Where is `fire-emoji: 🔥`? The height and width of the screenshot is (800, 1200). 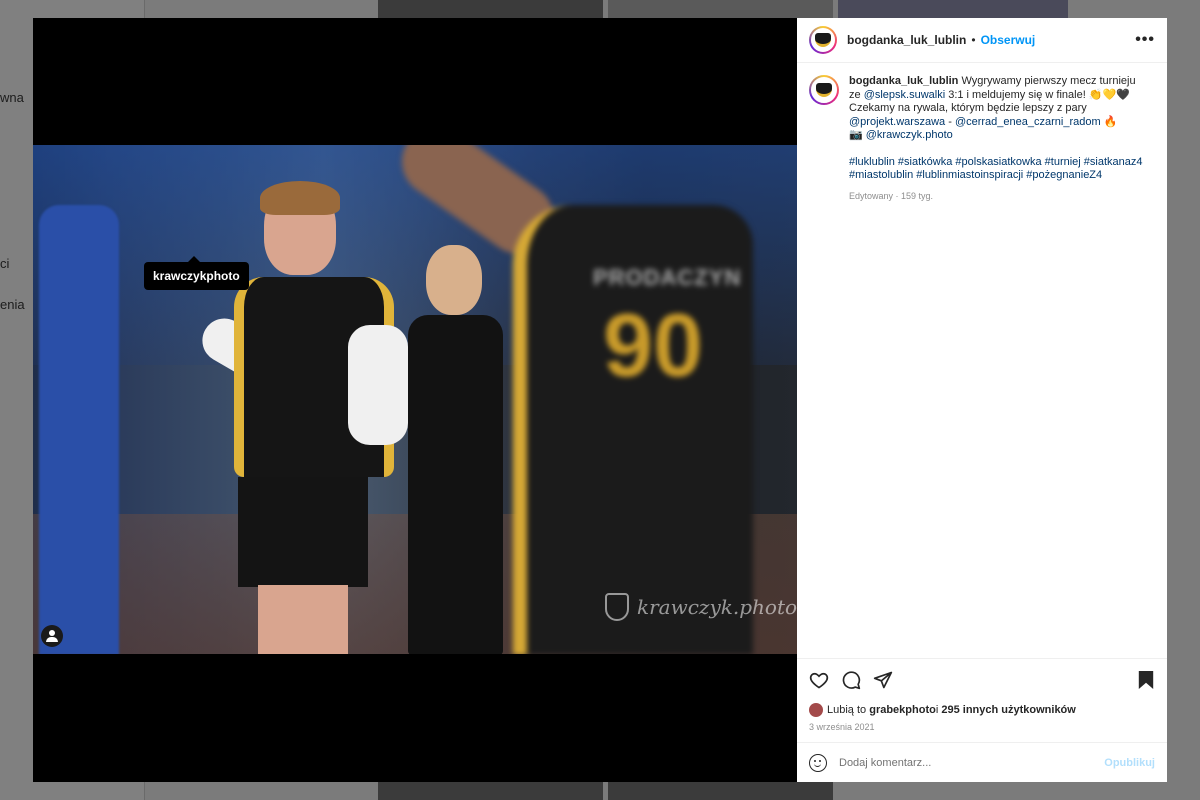
fire-emoji: 🔥 is located at coordinates (1109, 121).